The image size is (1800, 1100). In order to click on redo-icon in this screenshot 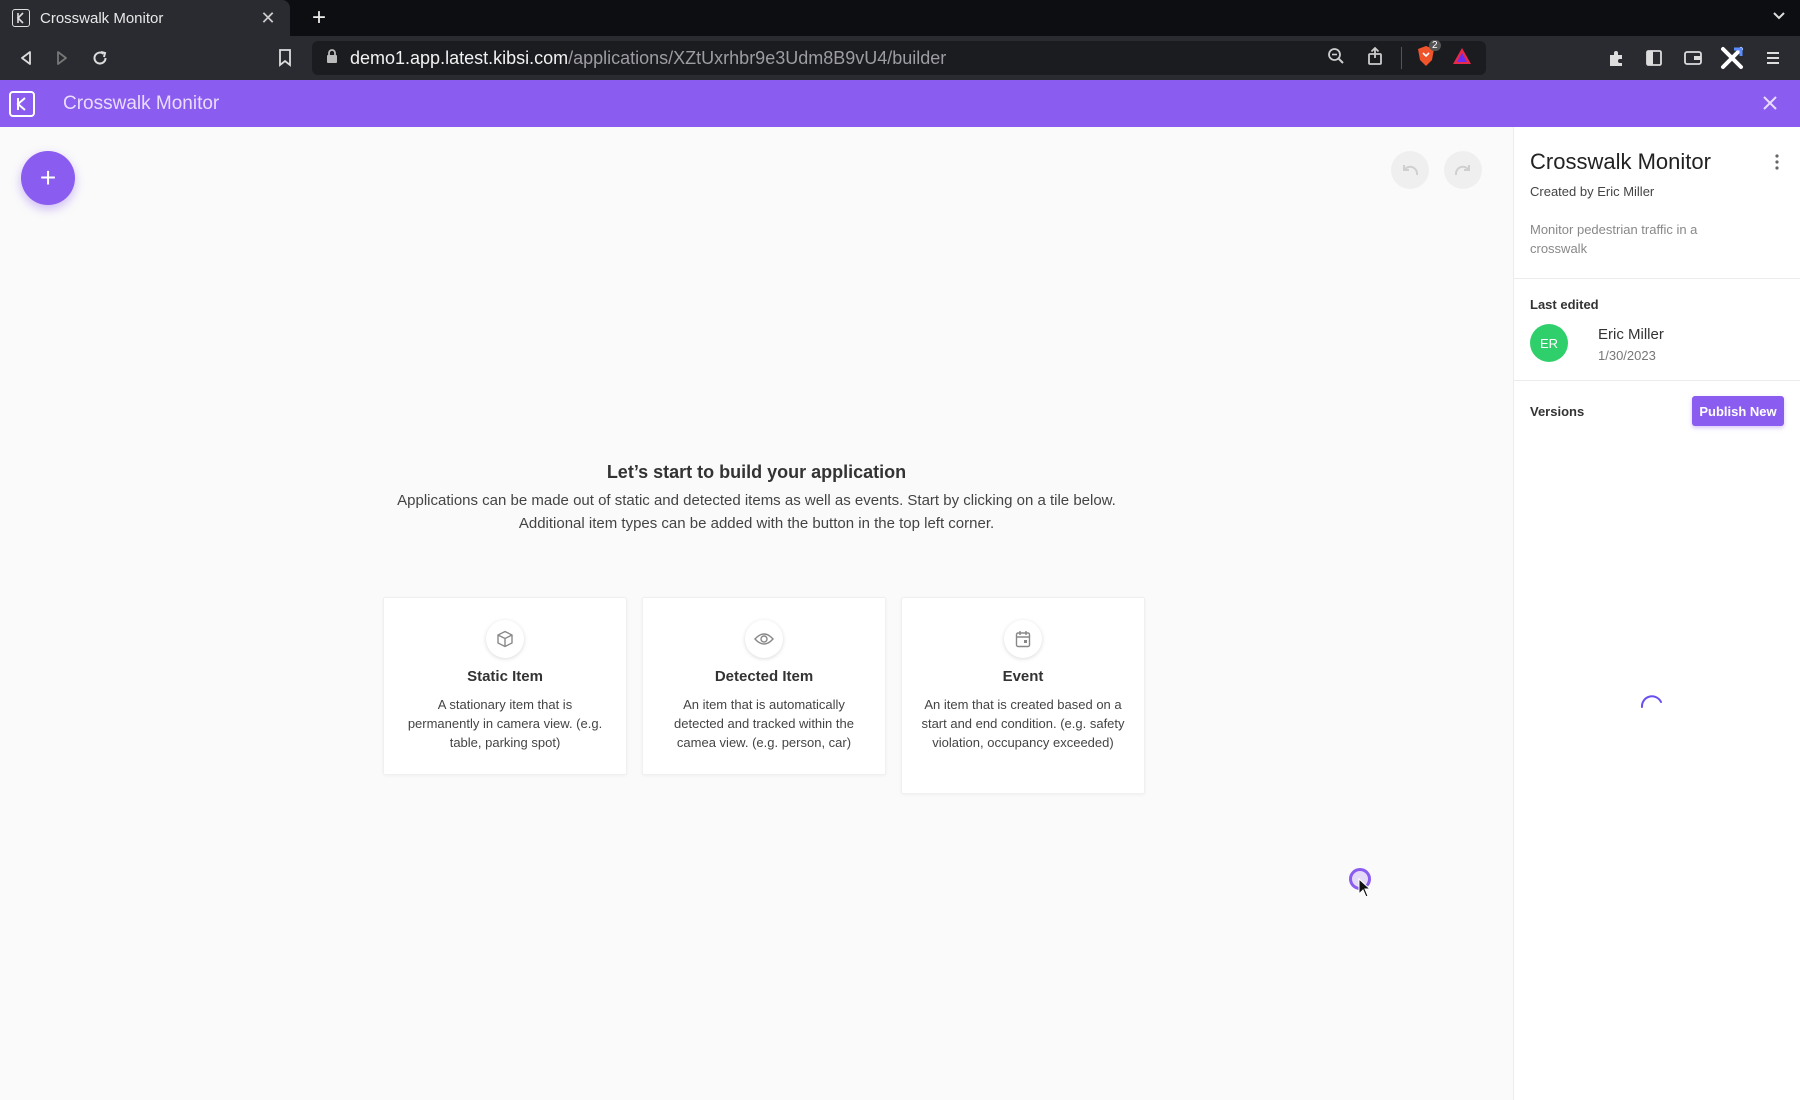, I will do `click(1462, 170)`.